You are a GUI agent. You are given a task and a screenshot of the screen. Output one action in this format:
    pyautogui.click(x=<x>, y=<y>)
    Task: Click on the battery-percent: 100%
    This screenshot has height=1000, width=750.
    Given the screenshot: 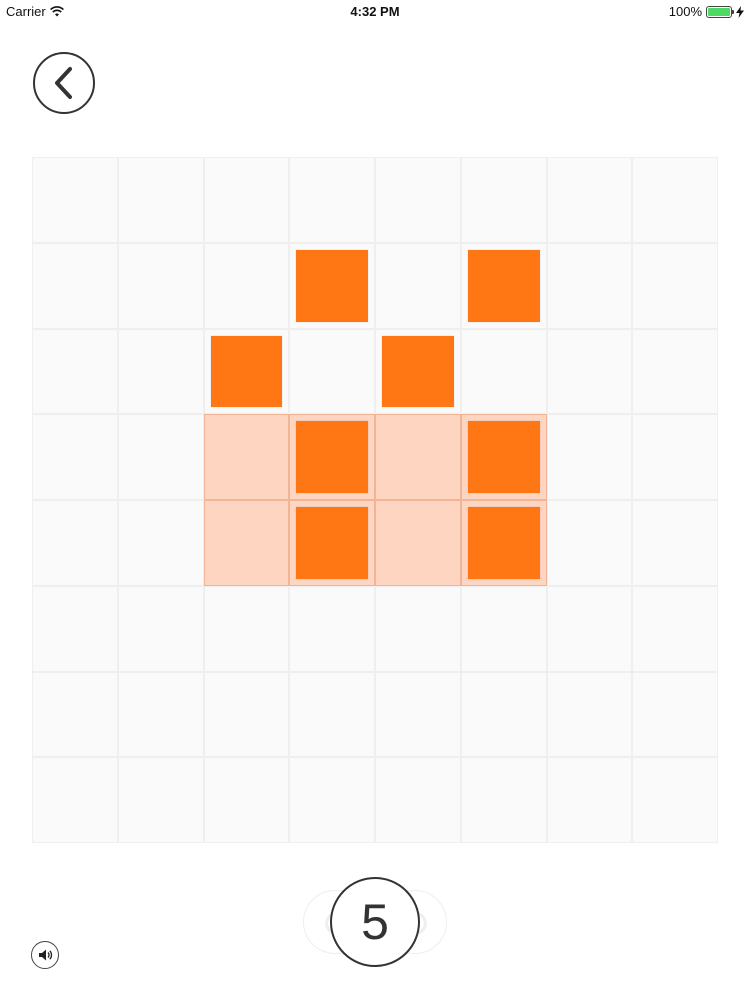 What is the action you would take?
    pyautogui.click(x=685, y=11)
    